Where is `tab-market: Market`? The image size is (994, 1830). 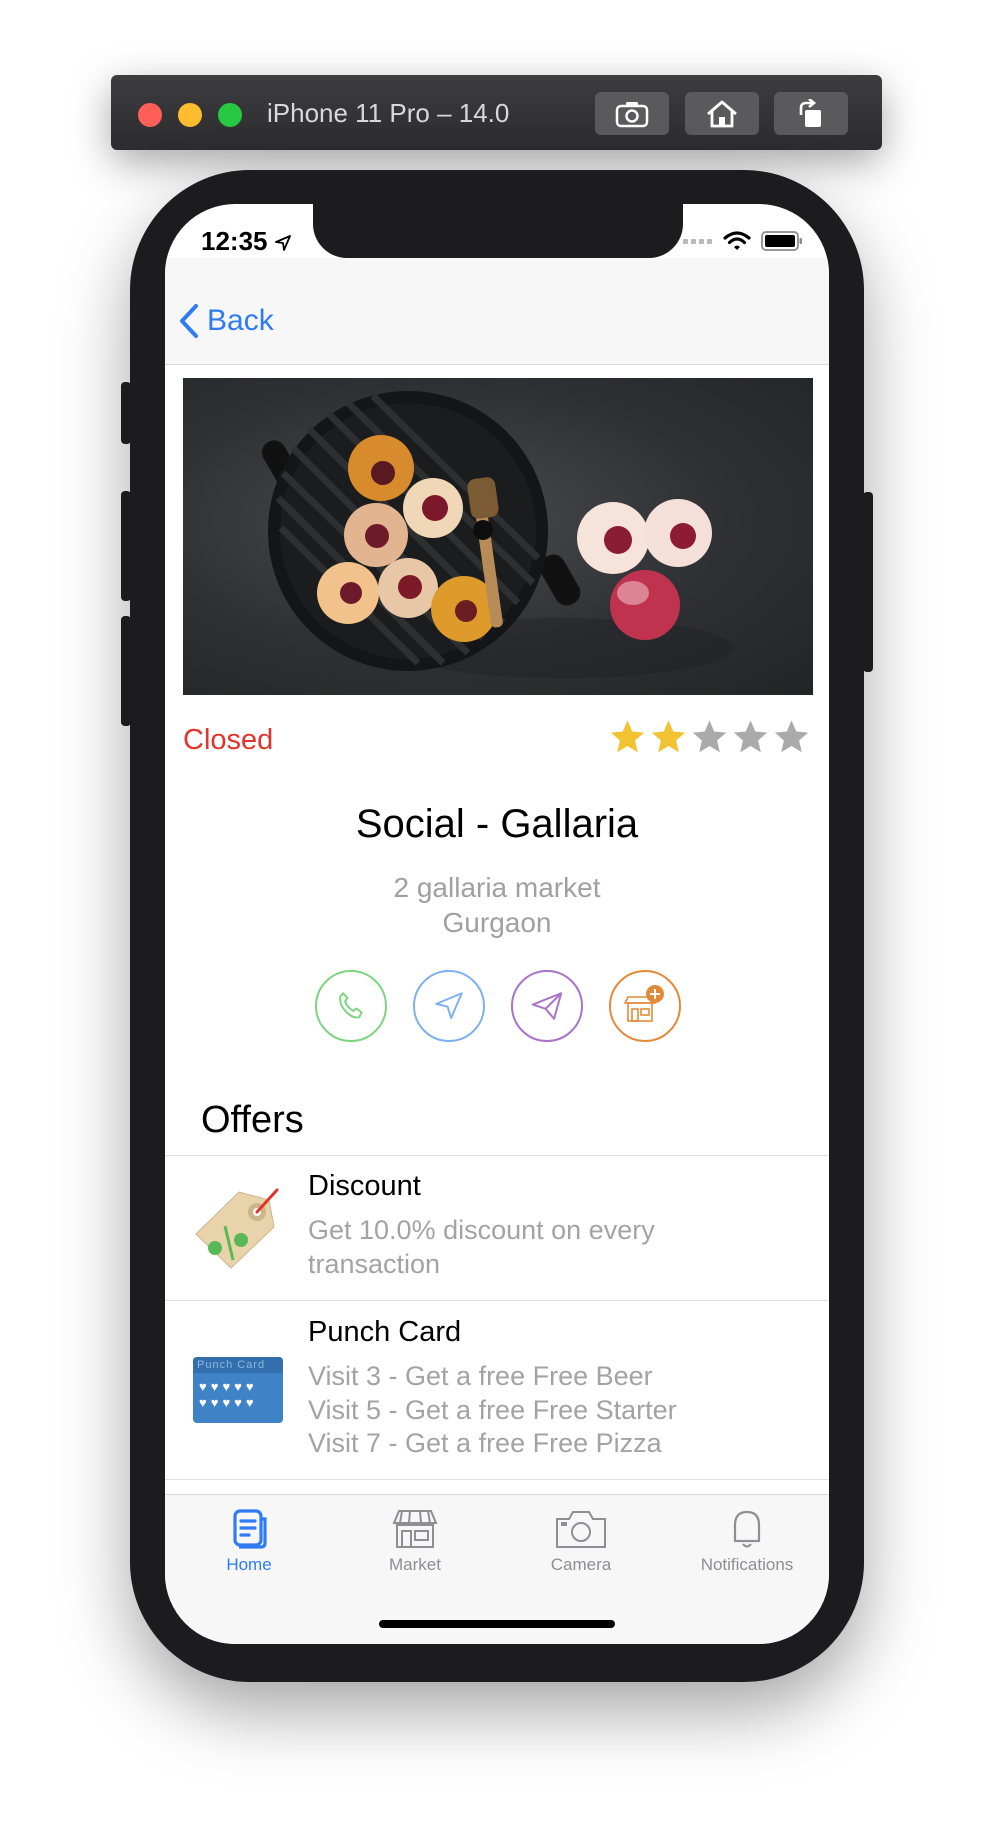 tab-market: Market is located at coordinates (415, 1541).